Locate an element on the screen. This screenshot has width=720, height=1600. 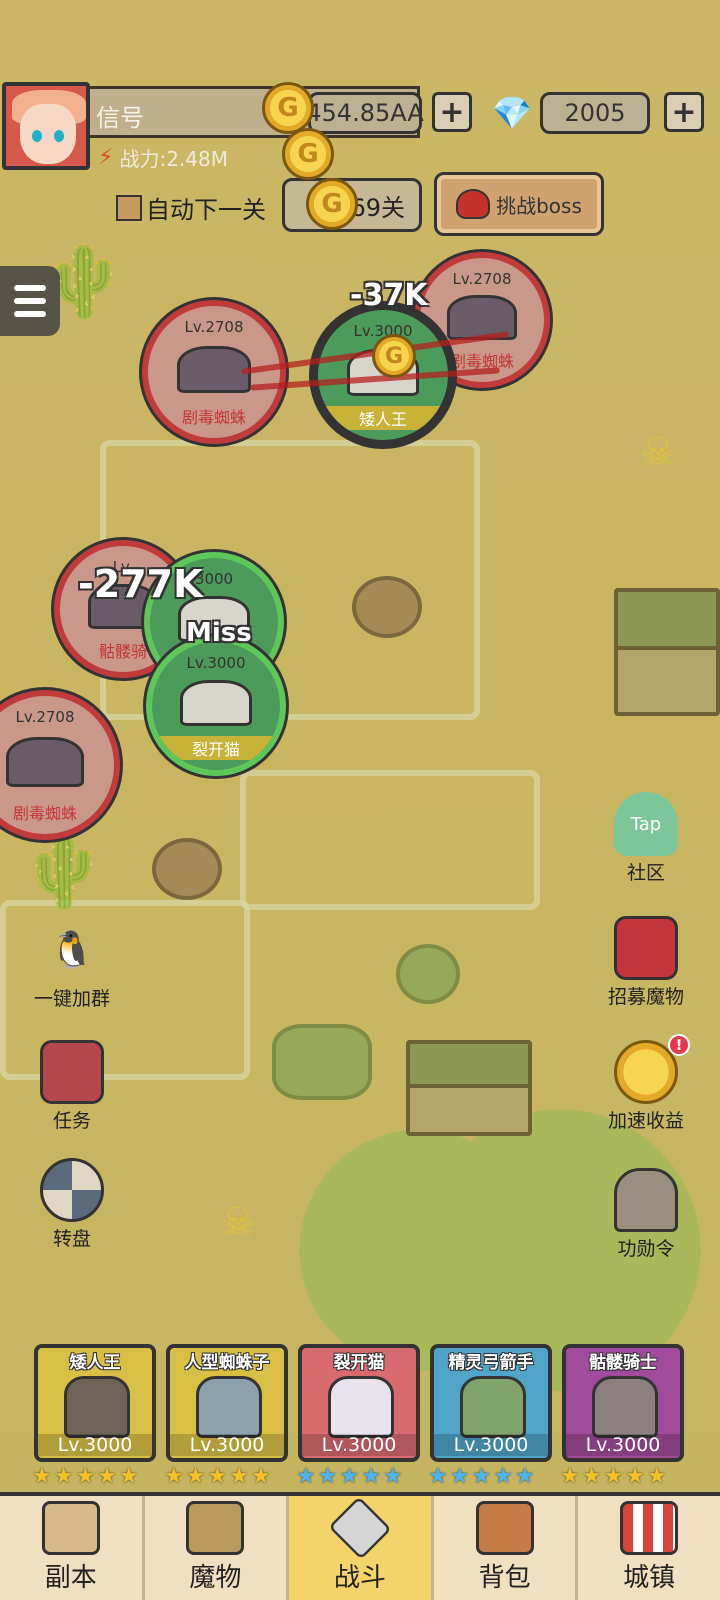
banner-icon is located at coordinates (646, 948).